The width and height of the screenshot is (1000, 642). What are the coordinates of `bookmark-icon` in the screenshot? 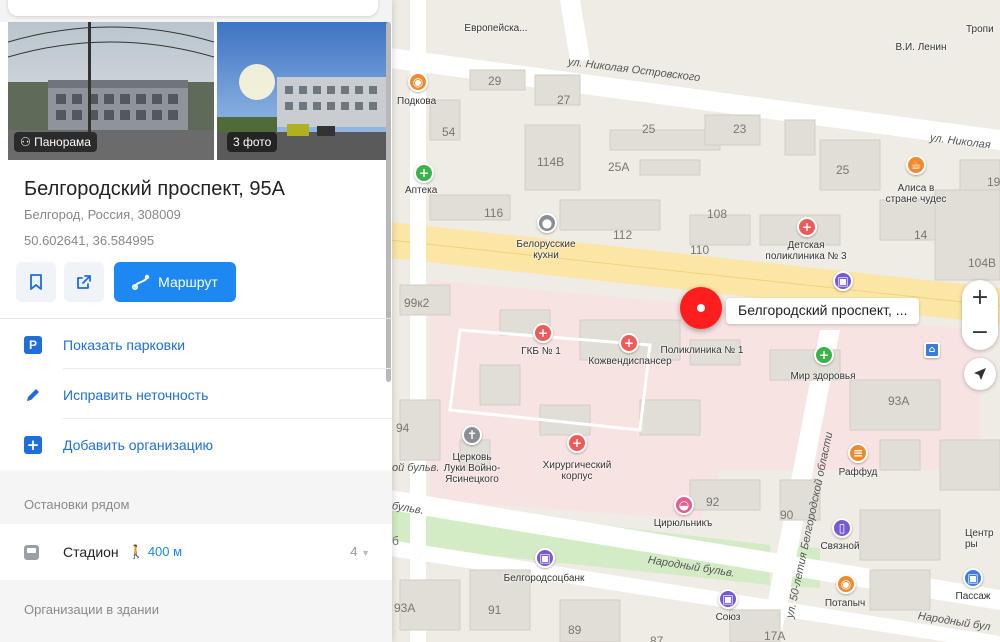 It's located at (36, 282).